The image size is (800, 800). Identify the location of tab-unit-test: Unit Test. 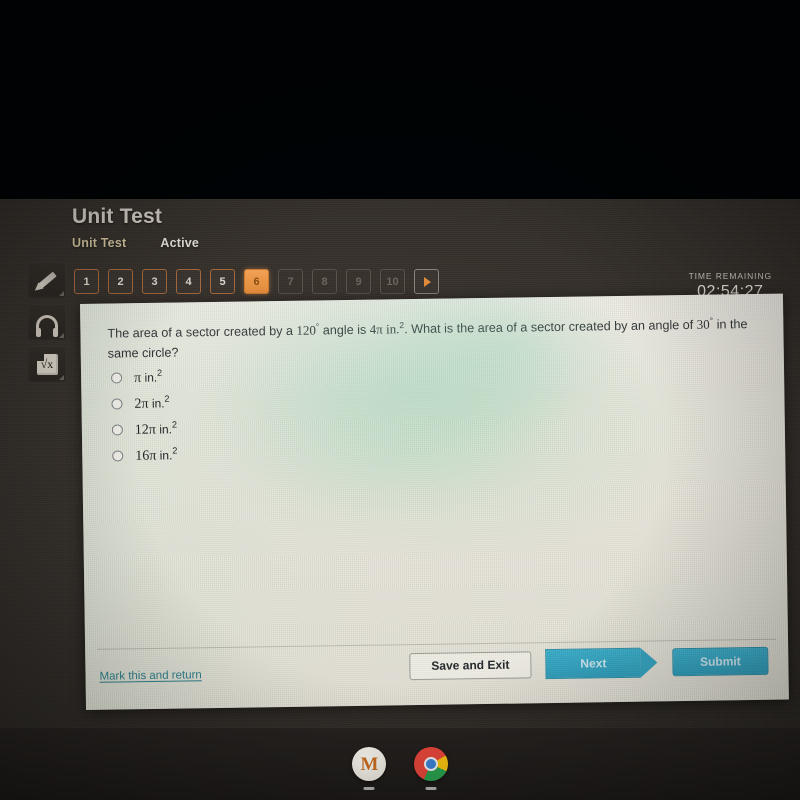
(99, 243).